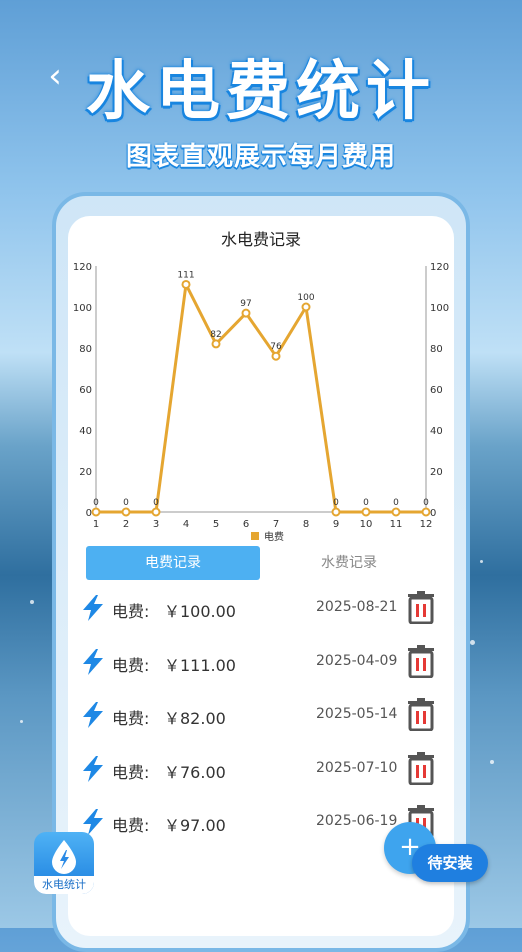 This screenshot has width=522, height=952. Describe the element at coordinates (156, 524) in the screenshot. I see `x-tick-label: 3` at that location.